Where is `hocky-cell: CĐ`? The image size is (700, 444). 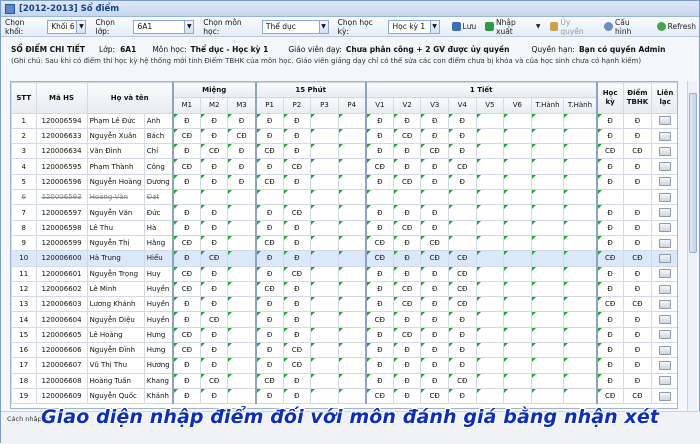 hocky-cell: CĐ is located at coordinates (609, 396).